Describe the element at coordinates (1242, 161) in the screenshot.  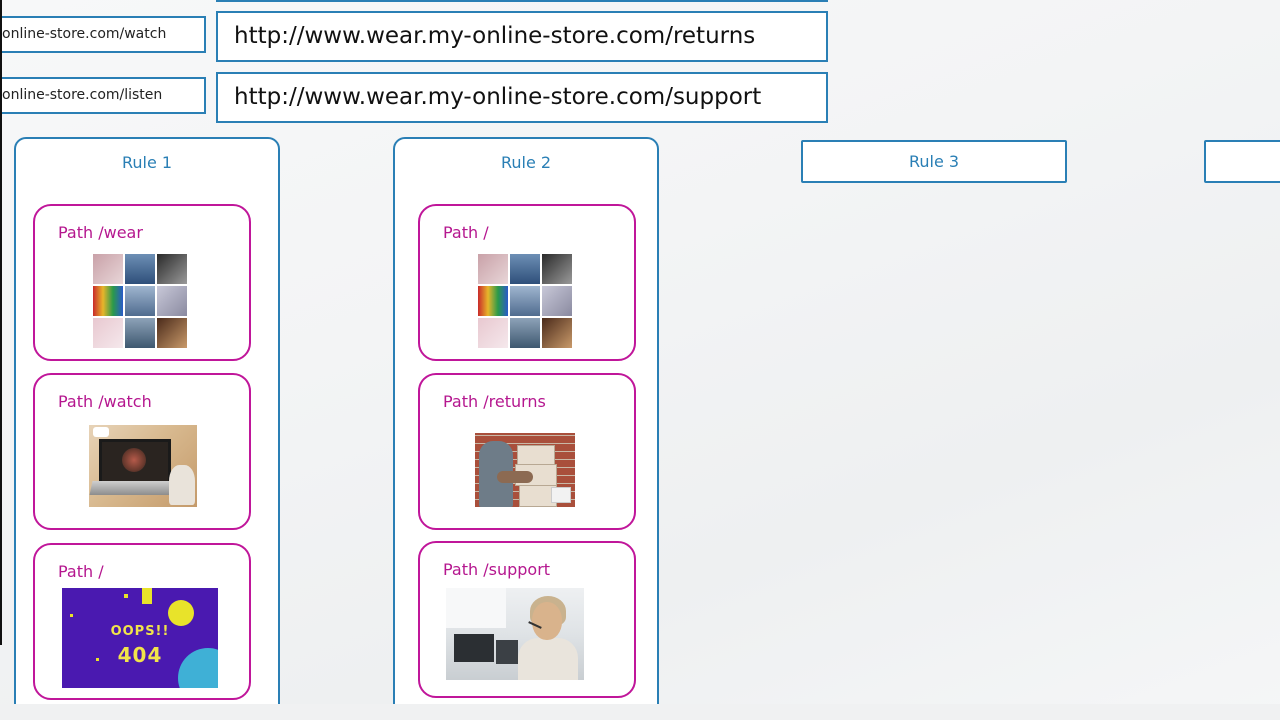
I see `rule-4-box-partial` at that location.